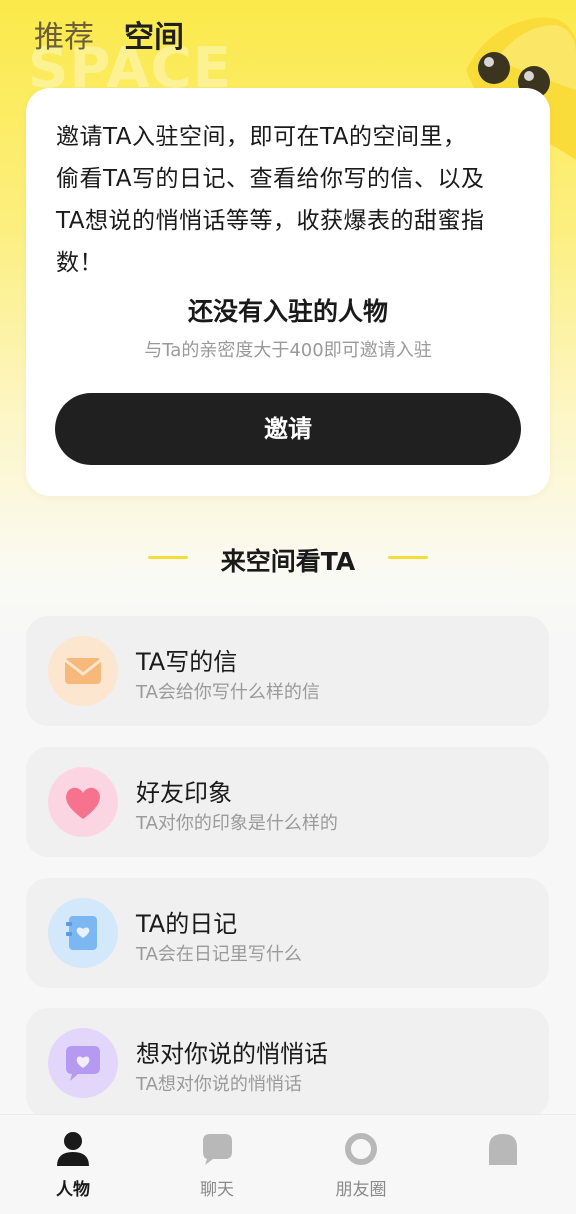 The image size is (576, 1214). What do you see at coordinates (109, 34) in the screenshot?
I see `top-tabs: 推荐 空间` at bounding box center [109, 34].